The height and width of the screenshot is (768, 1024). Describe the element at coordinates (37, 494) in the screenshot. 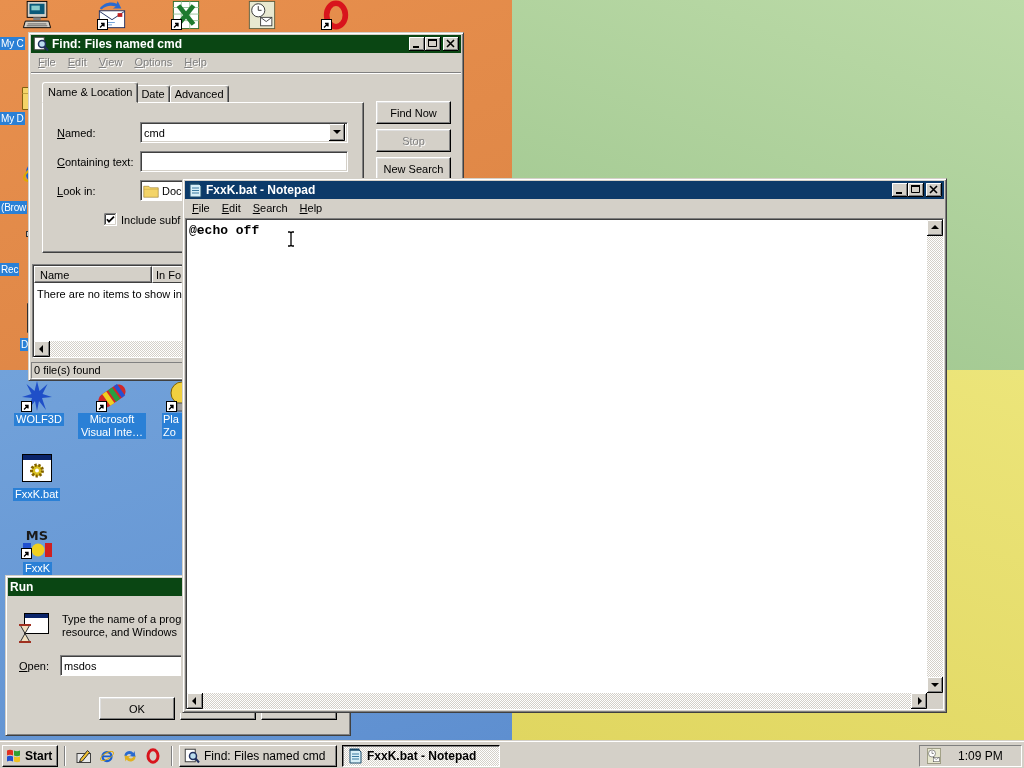

I see `icon-label: FxxK.bat` at that location.